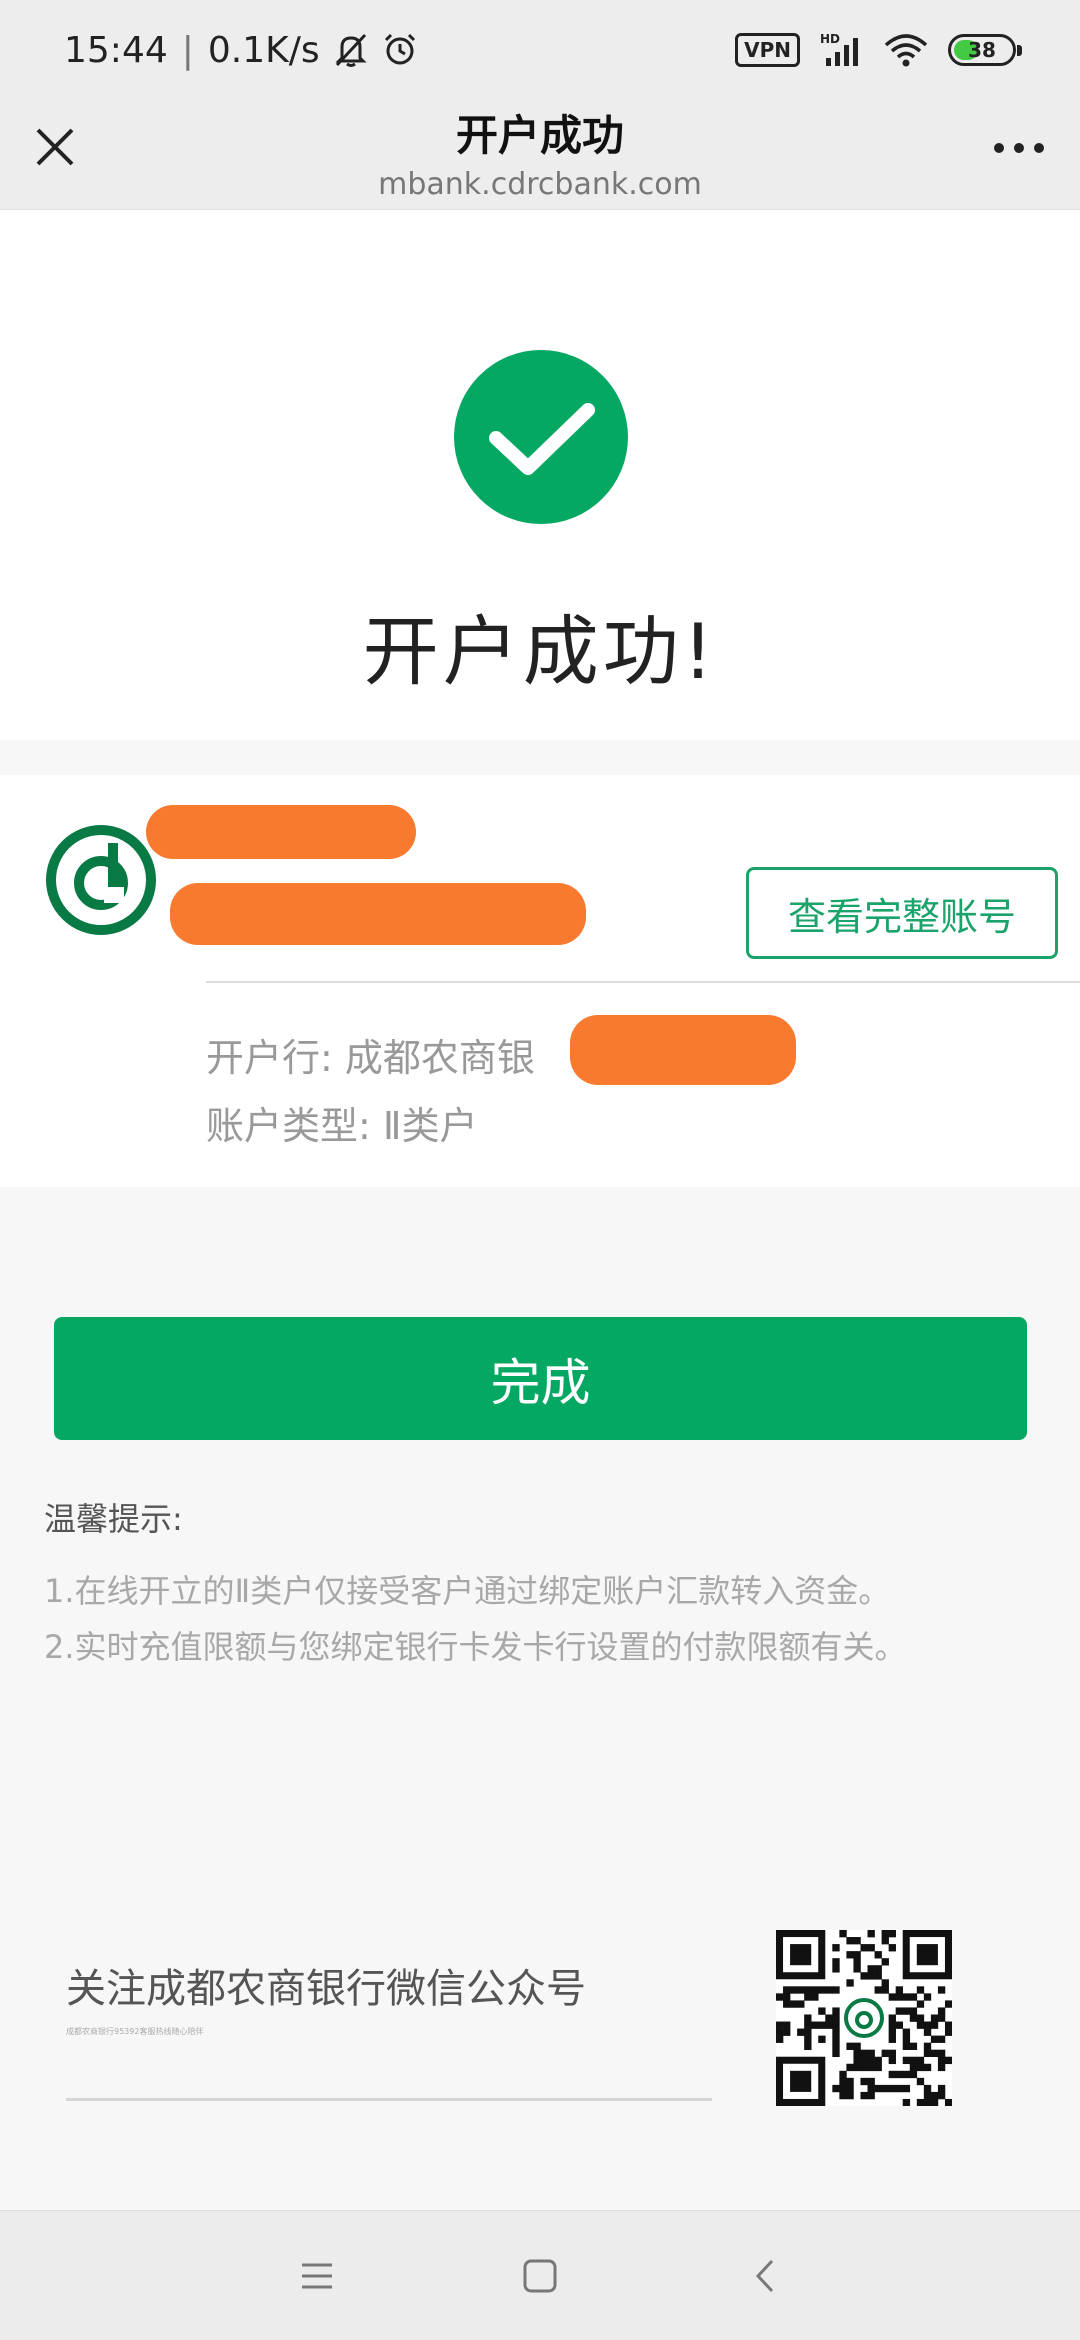 Image resolution: width=1080 pixels, height=2340 pixels. I want to click on account-divider, so click(643, 982).